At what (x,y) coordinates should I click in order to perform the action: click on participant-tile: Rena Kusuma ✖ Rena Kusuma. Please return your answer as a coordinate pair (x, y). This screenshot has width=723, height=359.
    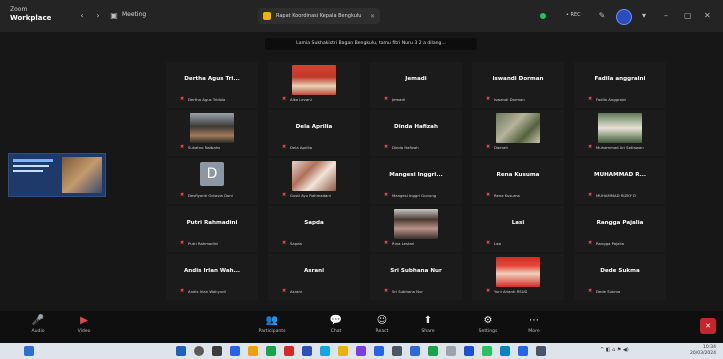
    Looking at the image, I should click on (518, 181).